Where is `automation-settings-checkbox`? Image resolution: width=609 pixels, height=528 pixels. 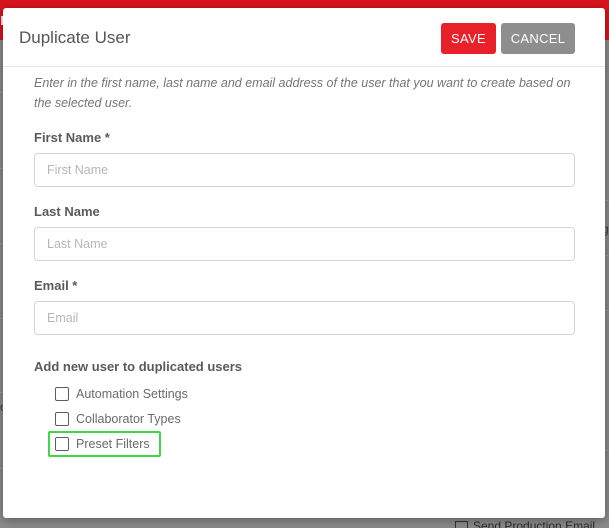
automation-settings-checkbox is located at coordinates (62, 394).